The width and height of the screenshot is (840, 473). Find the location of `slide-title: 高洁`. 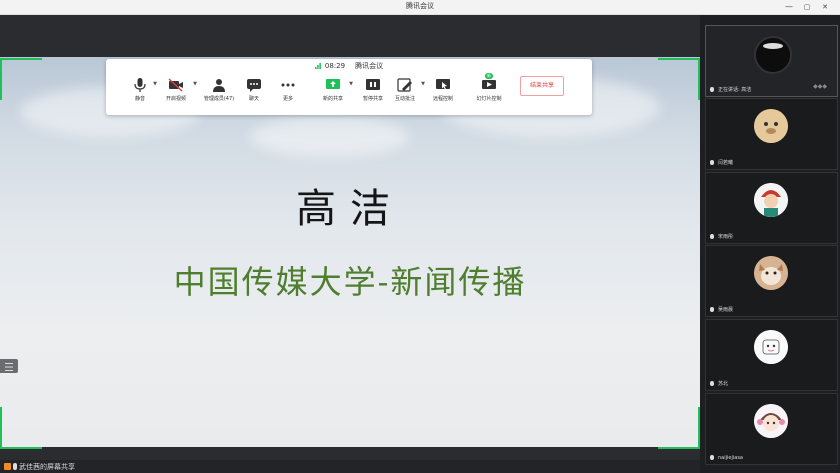

slide-title: 高洁 is located at coordinates (350, 209).